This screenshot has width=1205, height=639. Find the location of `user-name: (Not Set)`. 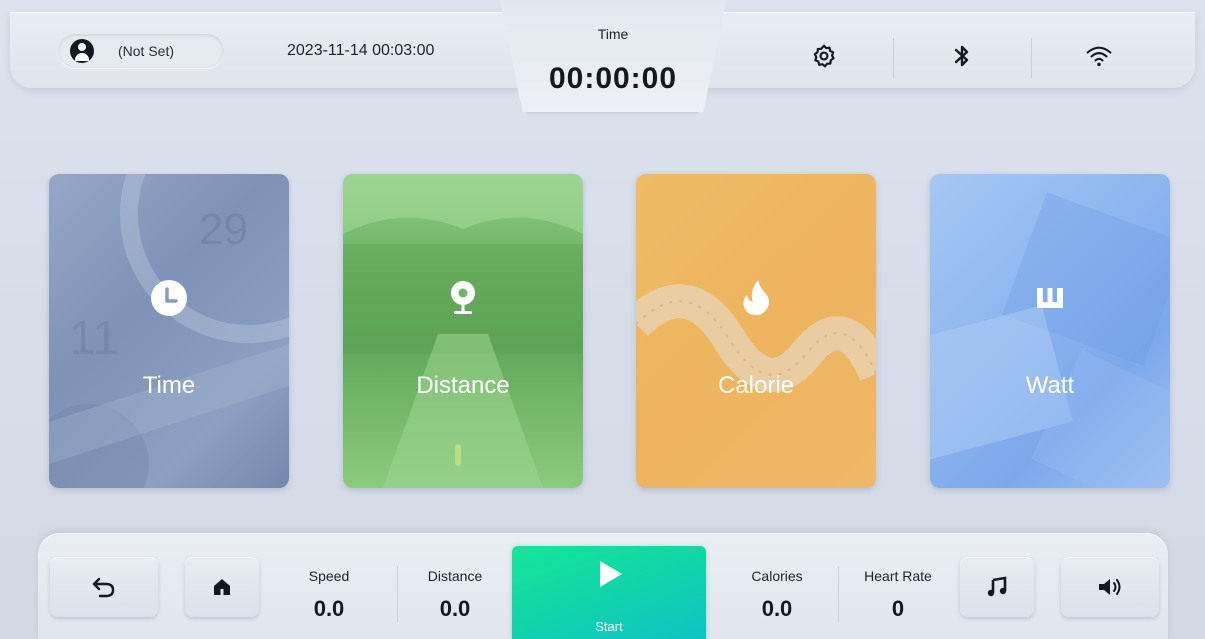

user-name: (Not Set) is located at coordinates (146, 51).